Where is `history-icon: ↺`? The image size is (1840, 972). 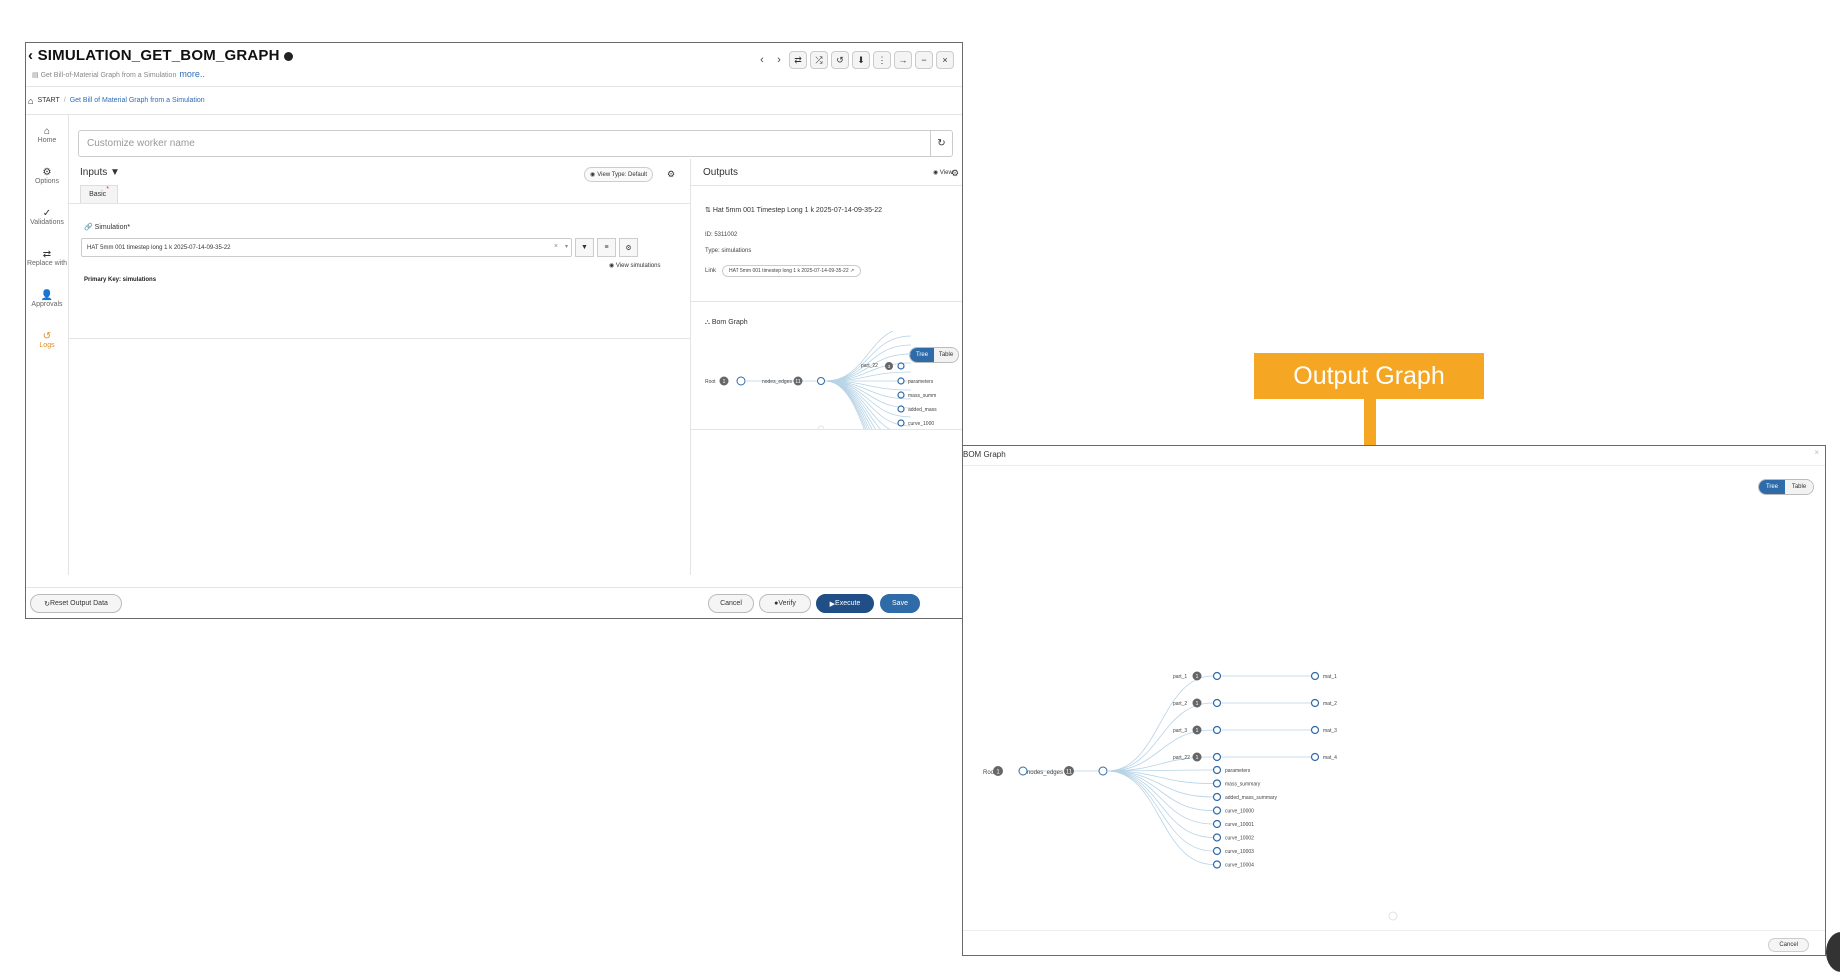 history-icon: ↺ is located at coordinates (47, 336).